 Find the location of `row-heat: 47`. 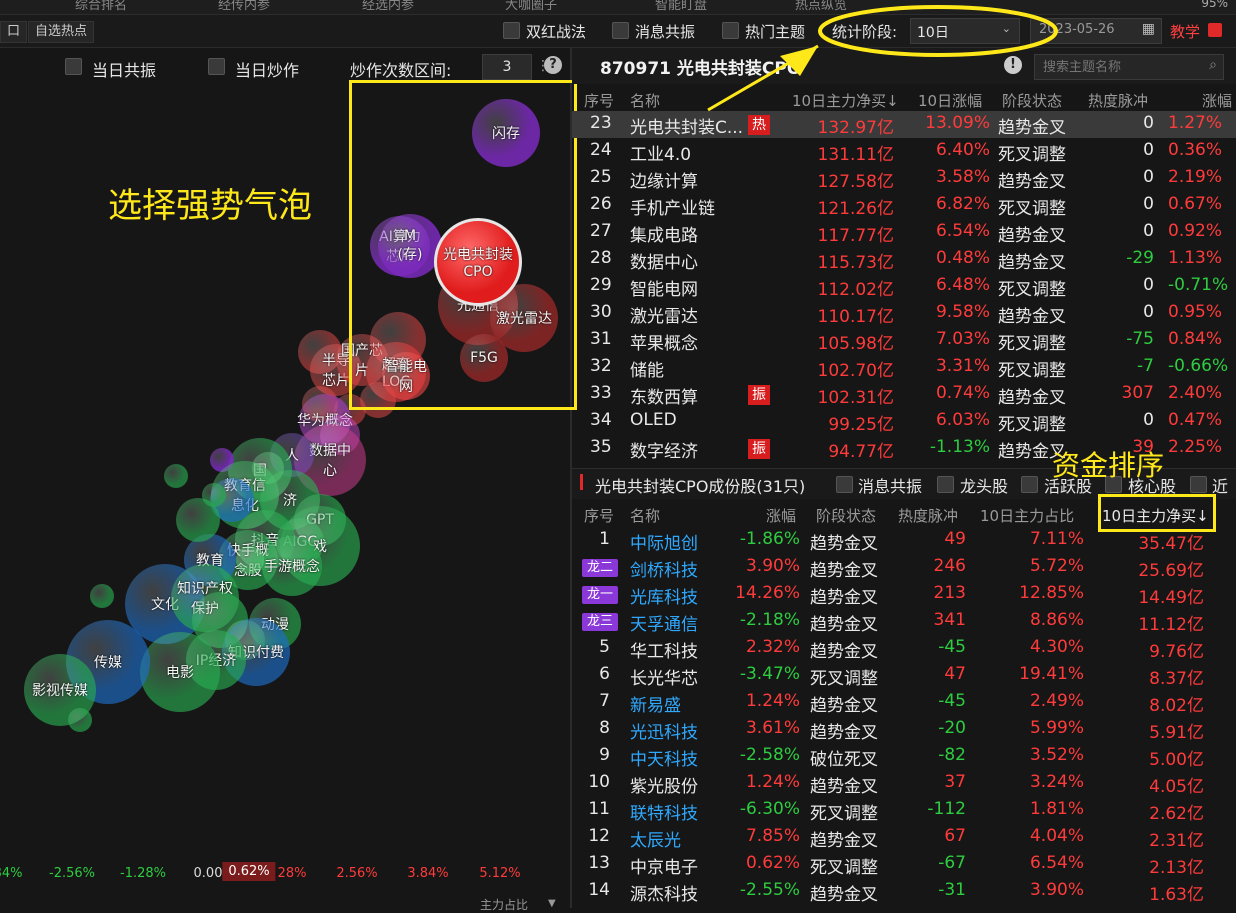

row-heat: 47 is located at coordinates (955, 674).